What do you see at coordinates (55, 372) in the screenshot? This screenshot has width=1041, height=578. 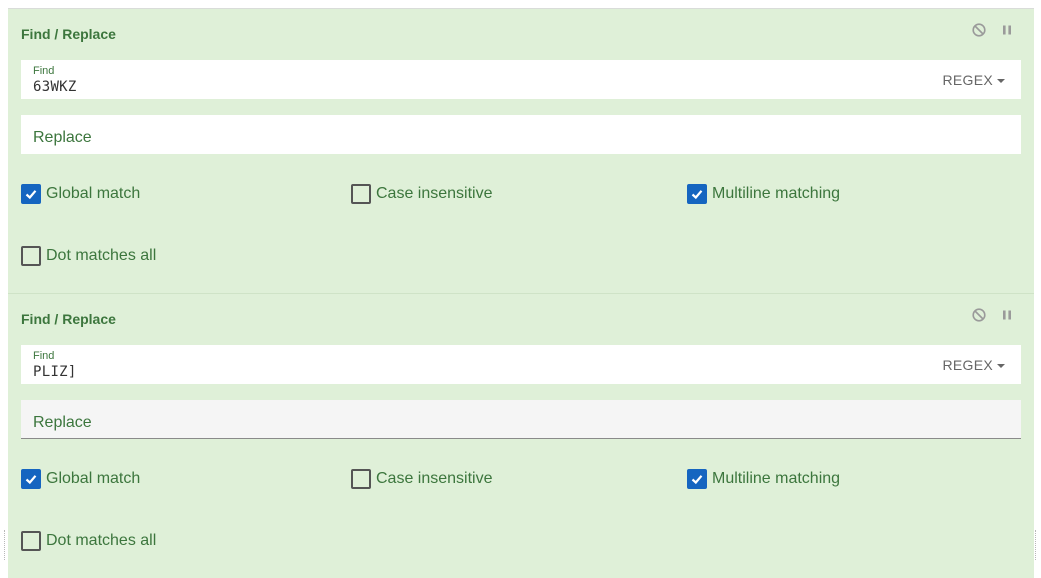 I see `find-input: PLIZ]` at bounding box center [55, 372].